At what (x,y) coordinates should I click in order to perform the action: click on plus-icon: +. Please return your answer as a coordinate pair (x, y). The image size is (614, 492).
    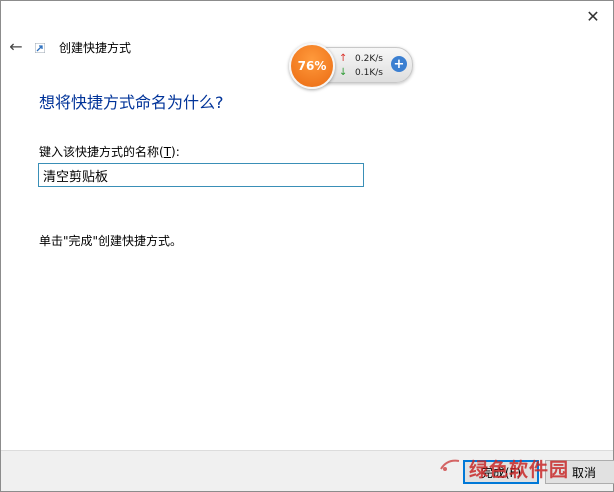
    Looking at the image, I should click on (399, 64).